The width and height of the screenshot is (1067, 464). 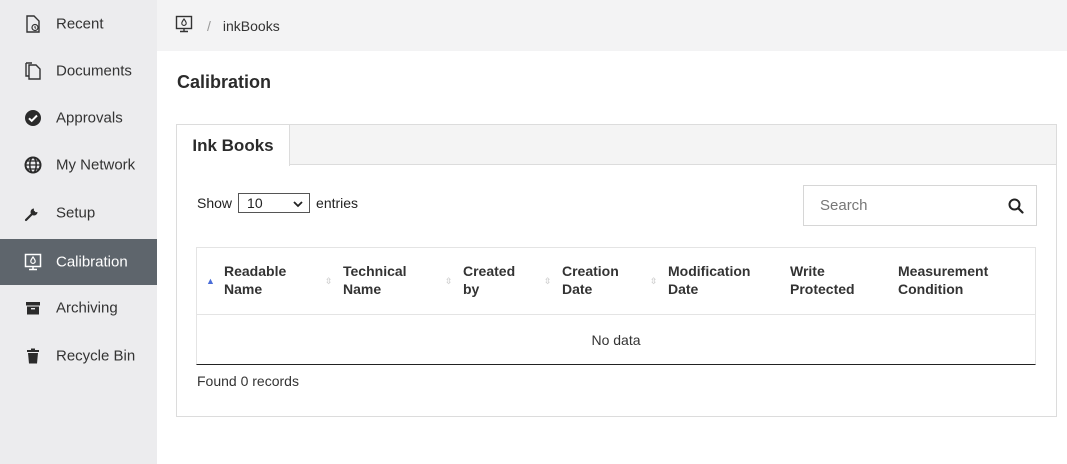 What do you see at coordinates (822, 280) in the screenshot?
I see `column-header-write-protected: Write Protected` at bounding box center [822, 280].